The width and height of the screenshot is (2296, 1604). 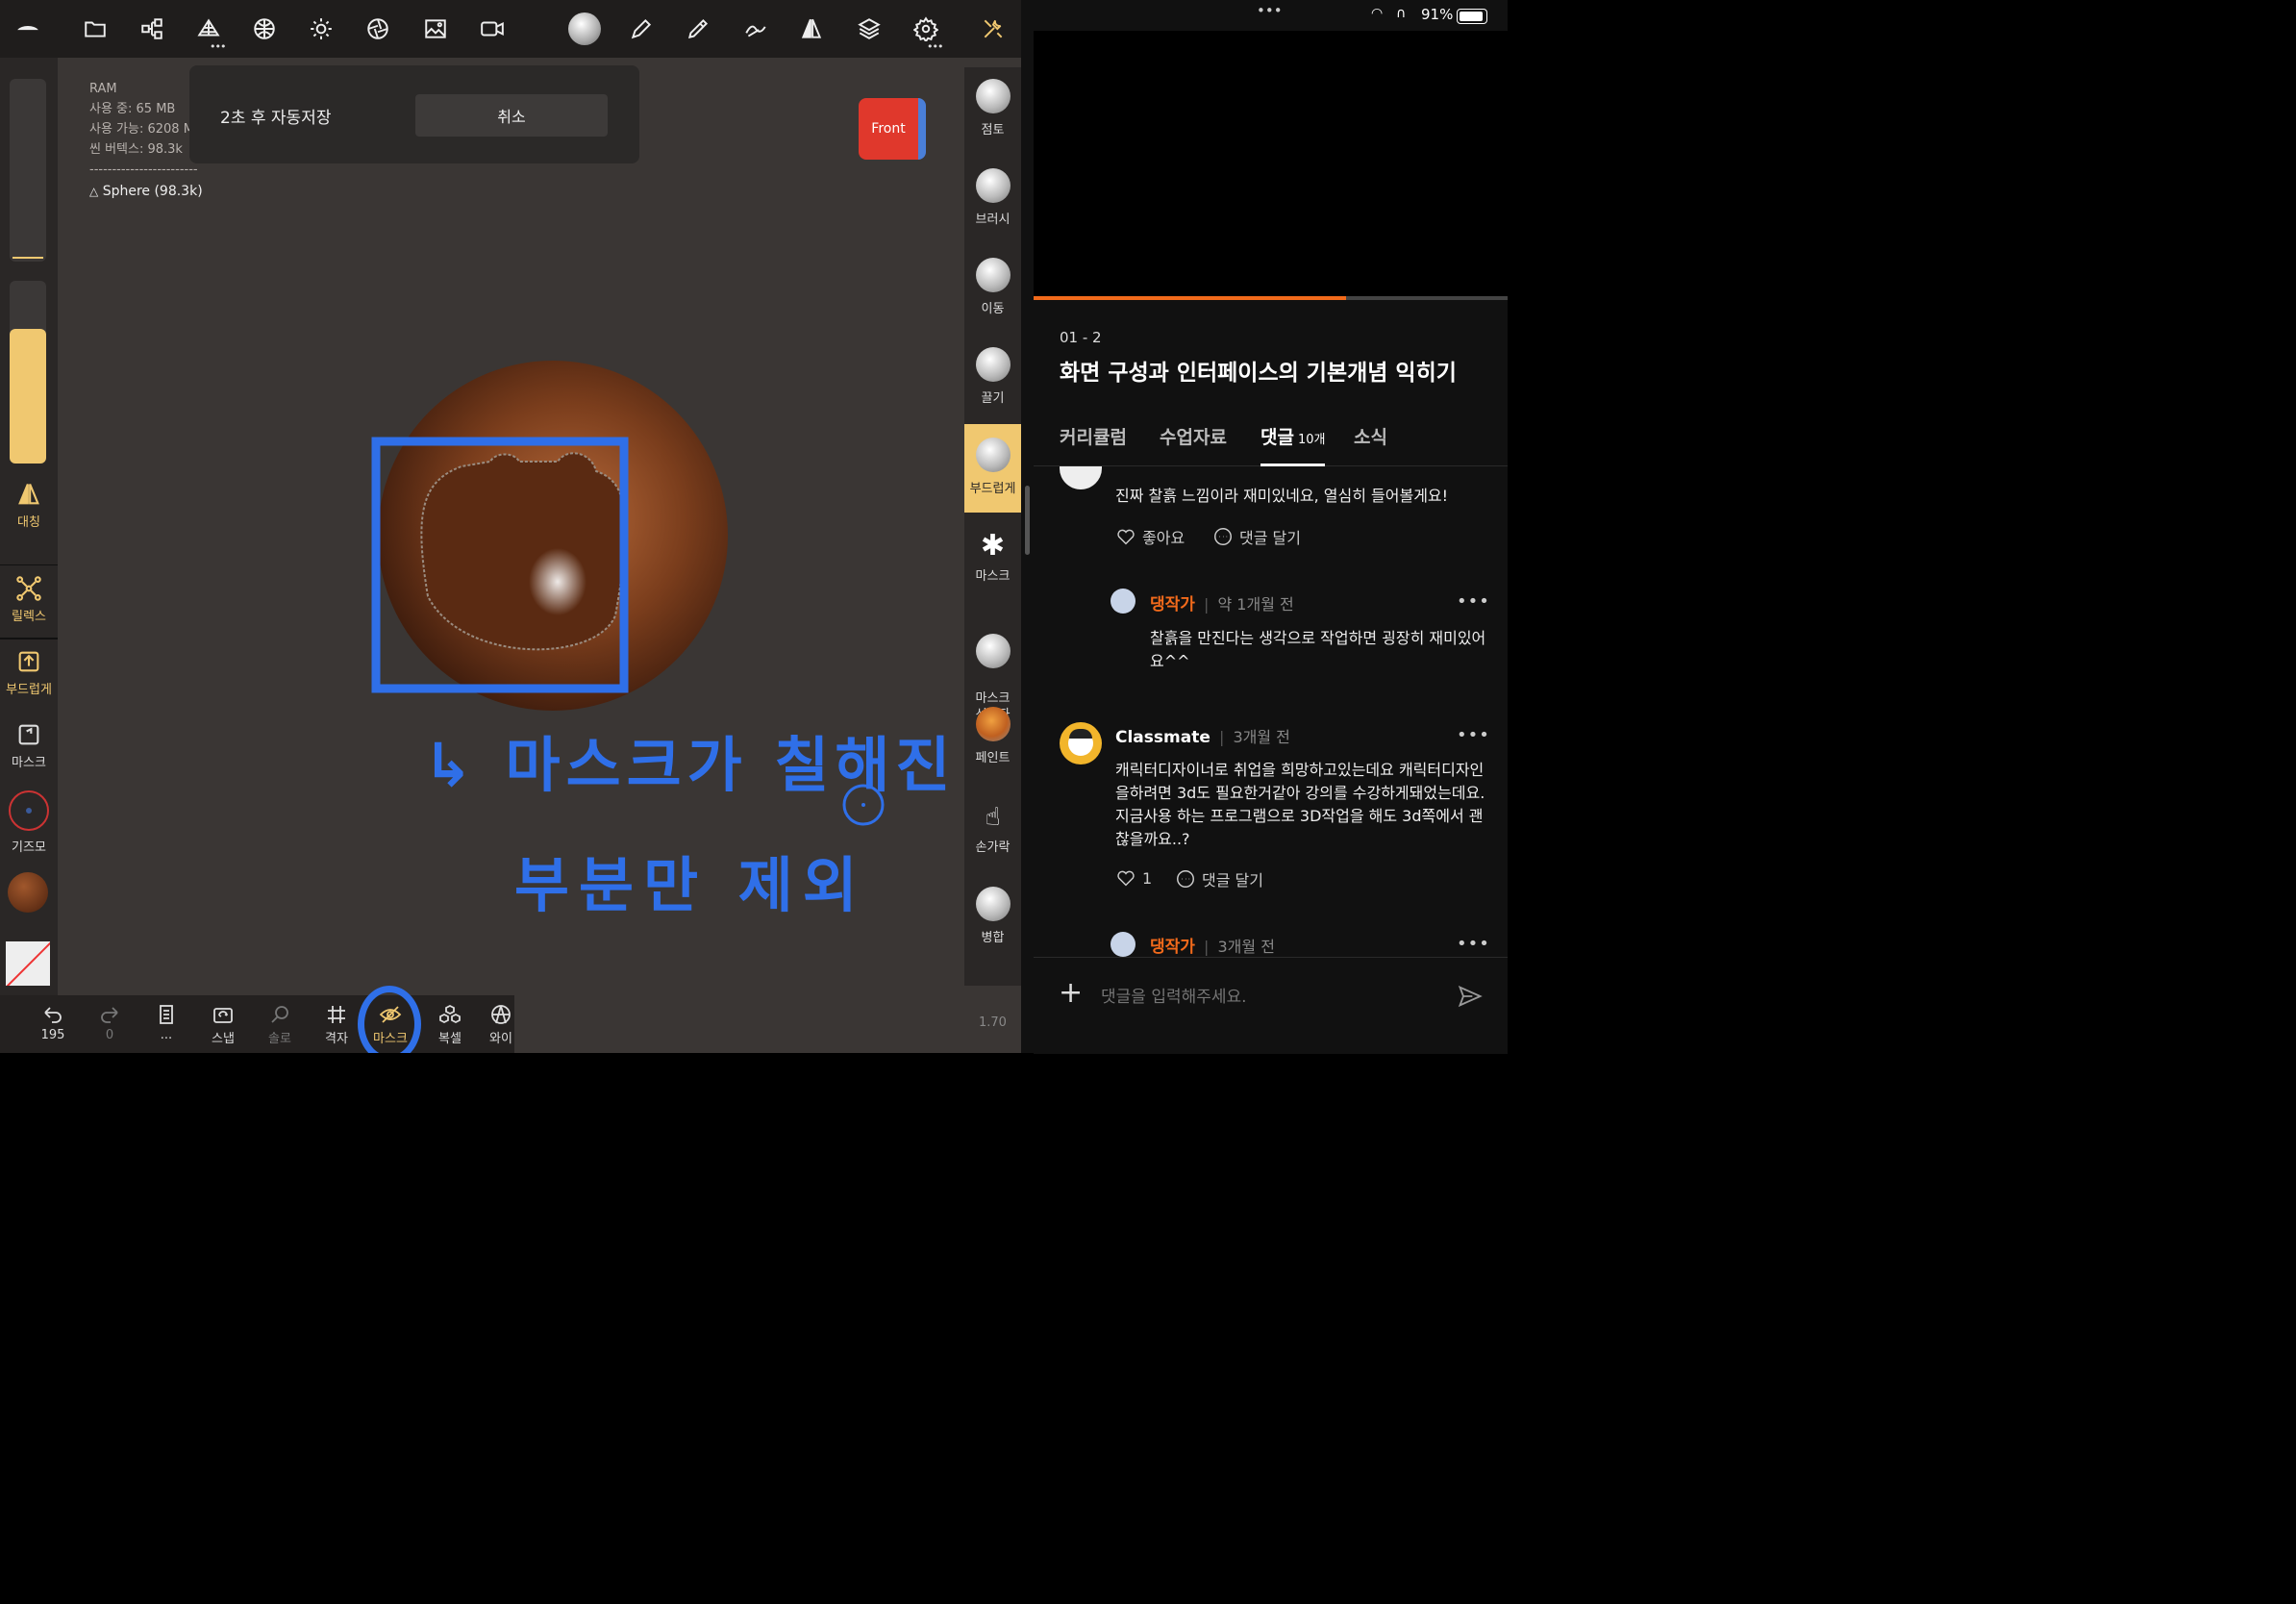 What do you see at coordinates (1093, 443) in the screenshot?
I see `tab-curriculum: 커리큘럼` at bounding box center [1093, 443].